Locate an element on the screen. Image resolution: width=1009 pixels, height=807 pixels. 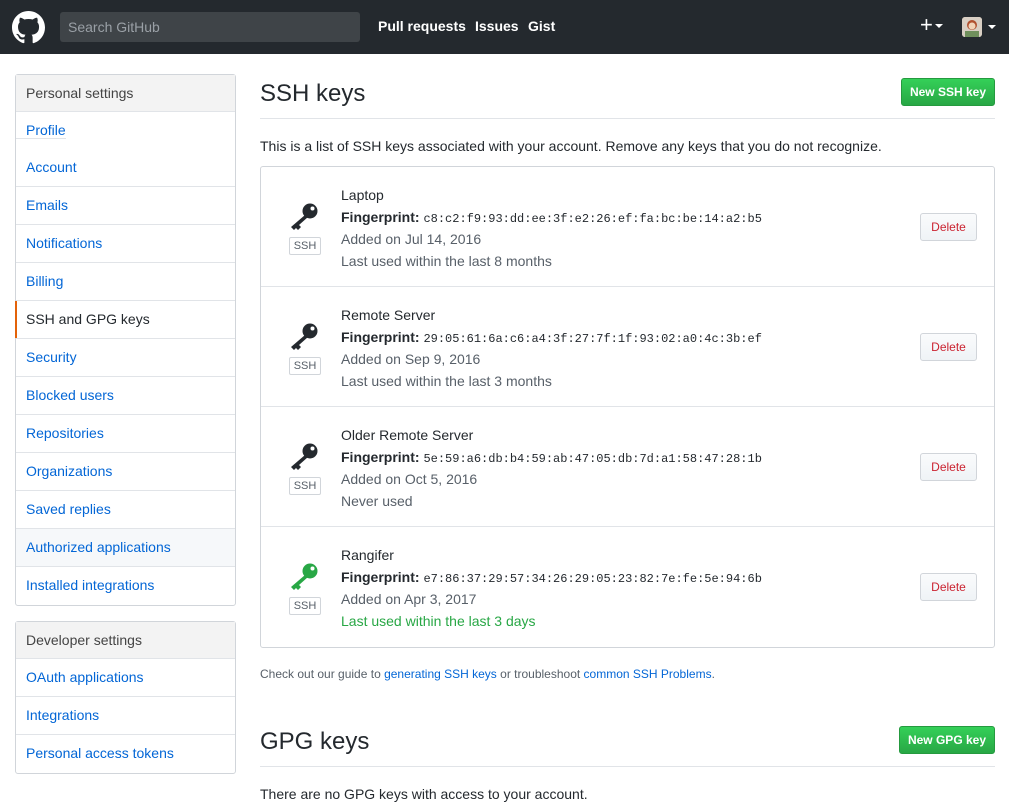
new-gpg-key-button: New GPG key is located at coordinates (947, 740).